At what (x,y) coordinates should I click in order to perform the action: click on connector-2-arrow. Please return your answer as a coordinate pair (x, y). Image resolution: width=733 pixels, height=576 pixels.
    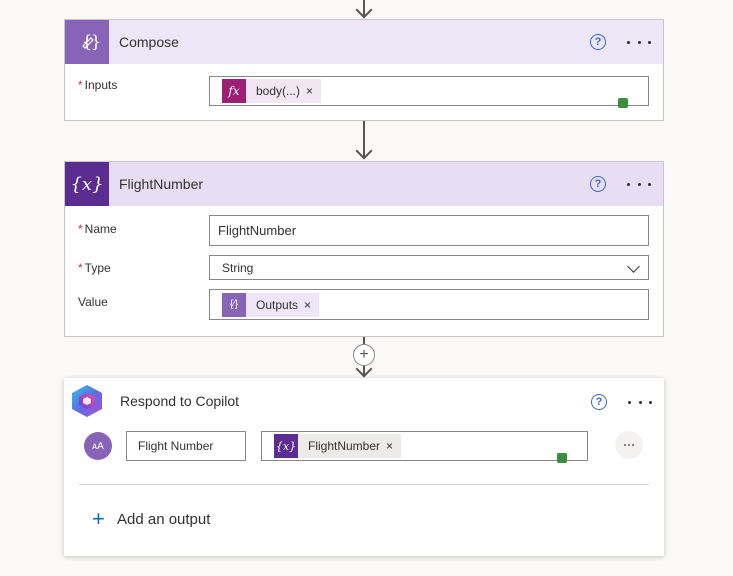
    Looking at the image, I should click on (364, 151).